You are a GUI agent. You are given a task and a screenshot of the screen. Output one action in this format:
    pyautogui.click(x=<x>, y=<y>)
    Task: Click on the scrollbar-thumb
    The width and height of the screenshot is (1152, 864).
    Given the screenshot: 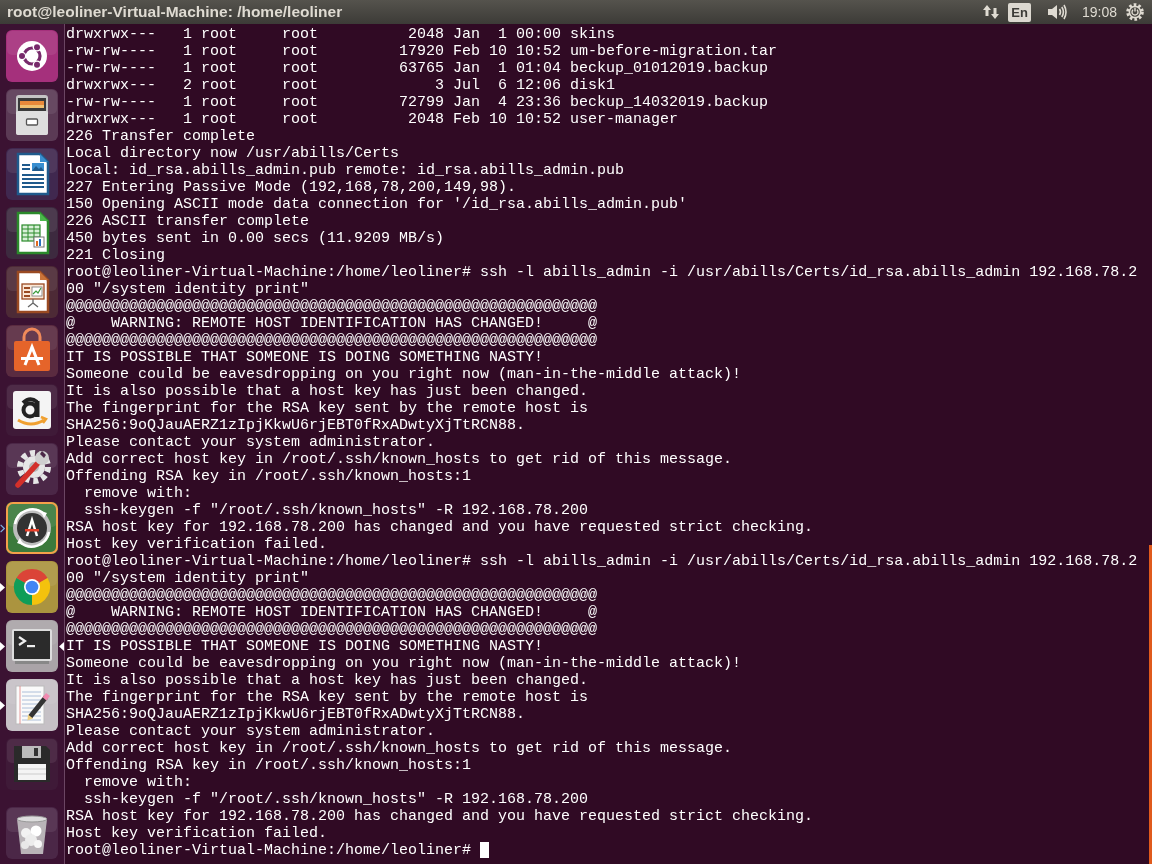 What is the action you would take?
    pyautogui.click(x=1150, y=704)
    